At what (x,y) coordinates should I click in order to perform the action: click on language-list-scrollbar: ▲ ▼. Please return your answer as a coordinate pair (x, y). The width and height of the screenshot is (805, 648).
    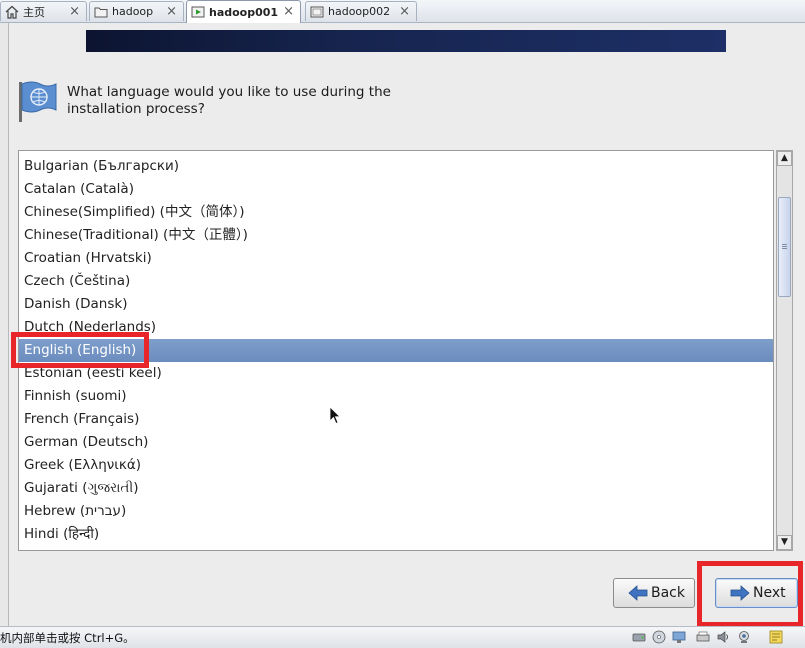
    Looking at the image, I should click on (784, 350).